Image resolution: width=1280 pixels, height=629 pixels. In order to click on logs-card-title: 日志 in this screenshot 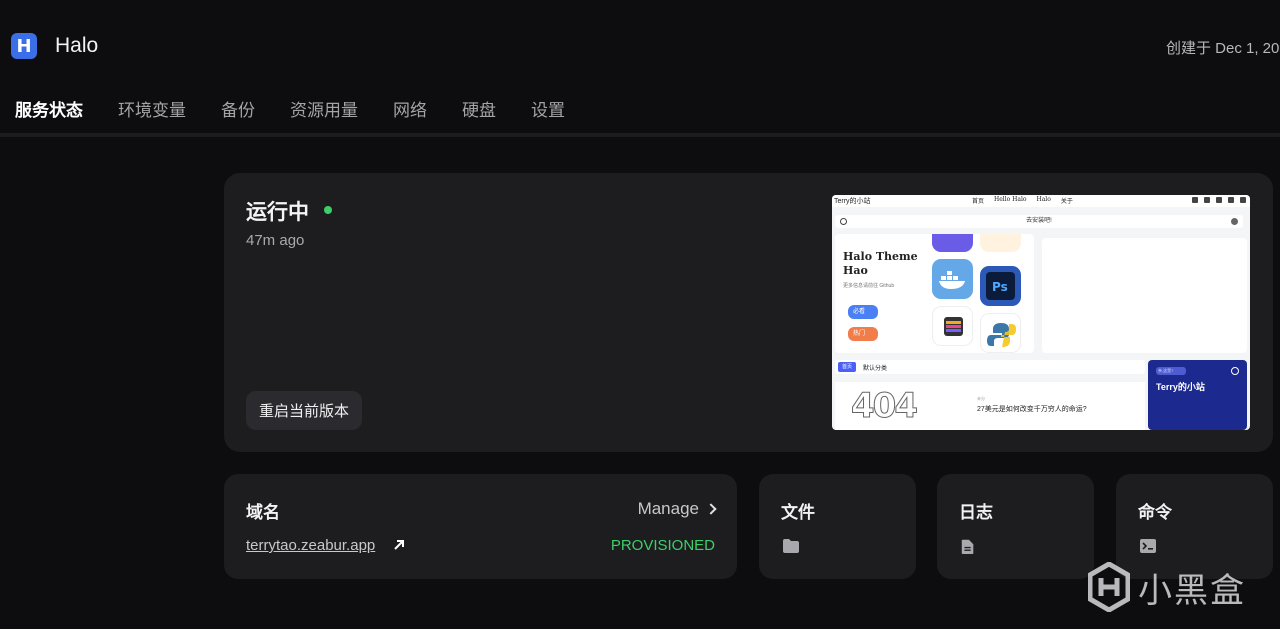, I will do `click(976, 513)`.